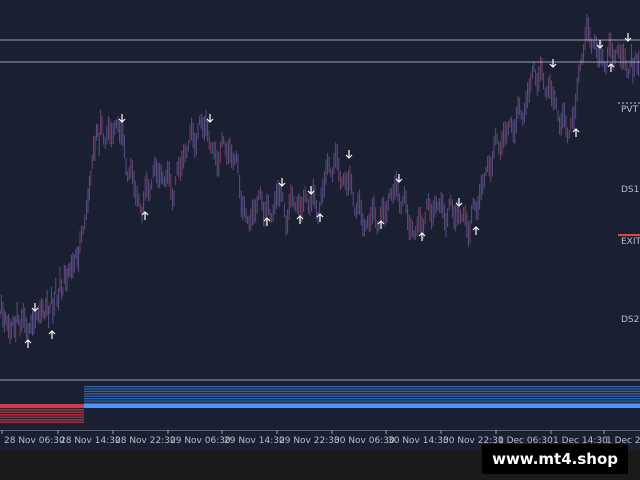  What do you see at coordinates (364, 441) in the screenshot?
I see `time-axis-label: 30 Nov 06:30` at bounding box center [364, 441].